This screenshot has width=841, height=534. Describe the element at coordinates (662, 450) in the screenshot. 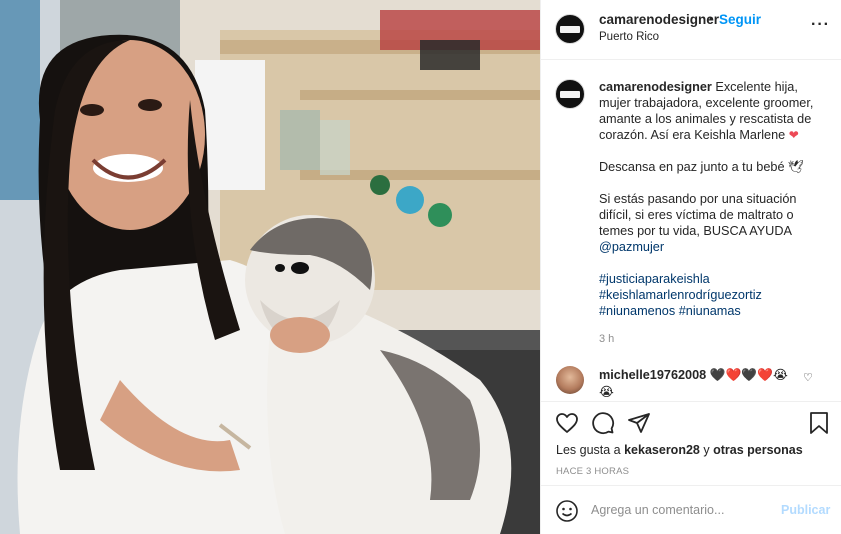

I see `likes-user-link: kekaseron28` at that location.